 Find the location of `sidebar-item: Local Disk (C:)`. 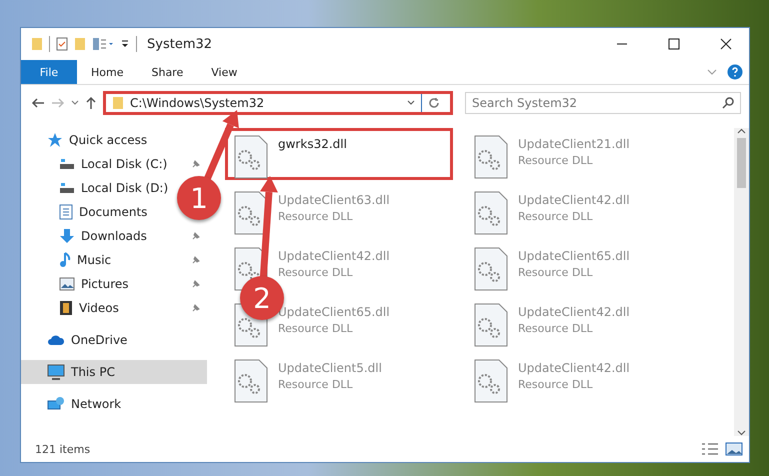

sidebar-item: Local Disk (C:) is located at coordinates (114, 164).